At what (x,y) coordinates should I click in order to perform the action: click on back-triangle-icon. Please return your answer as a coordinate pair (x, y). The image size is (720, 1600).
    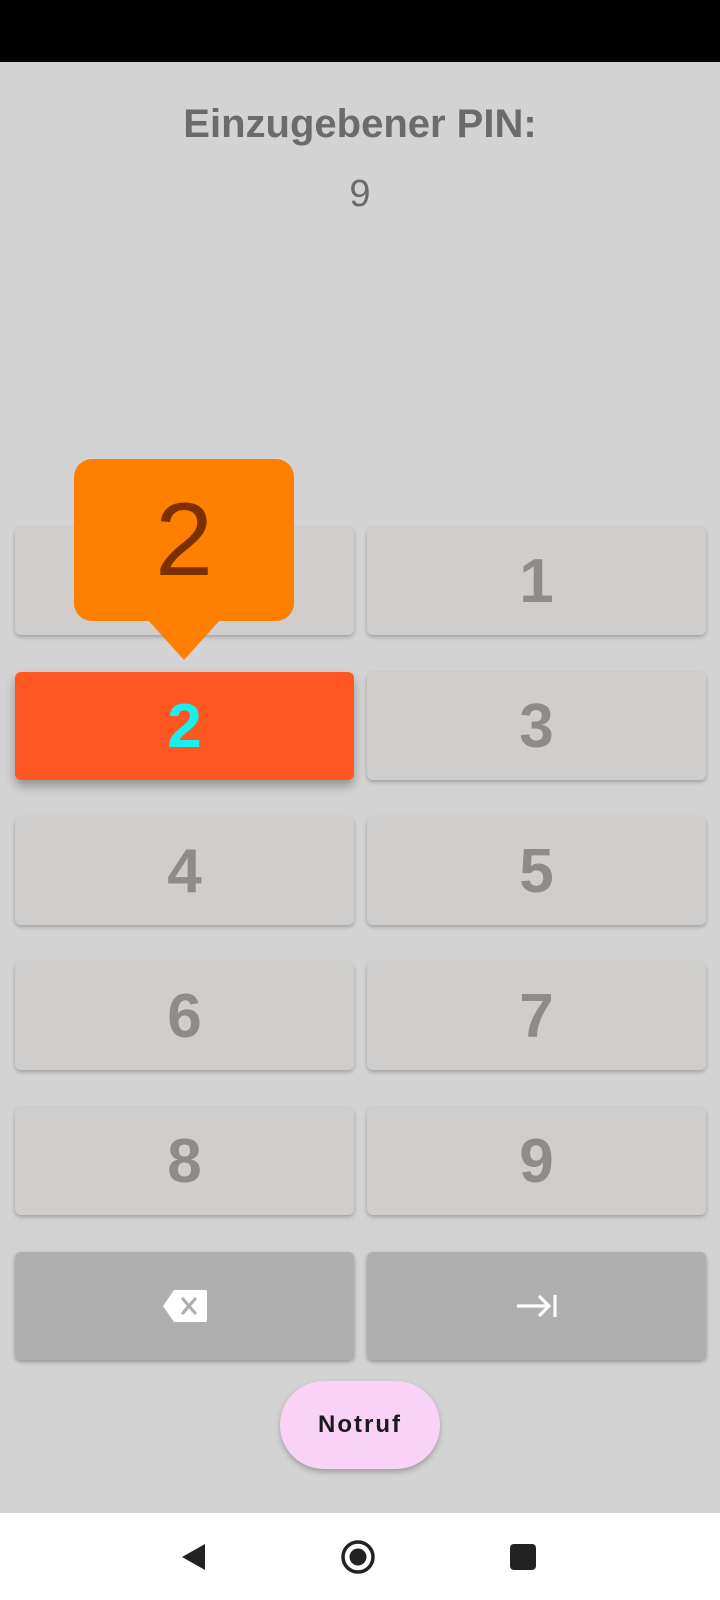
    Looking at the image, I should click on (193, 1557).